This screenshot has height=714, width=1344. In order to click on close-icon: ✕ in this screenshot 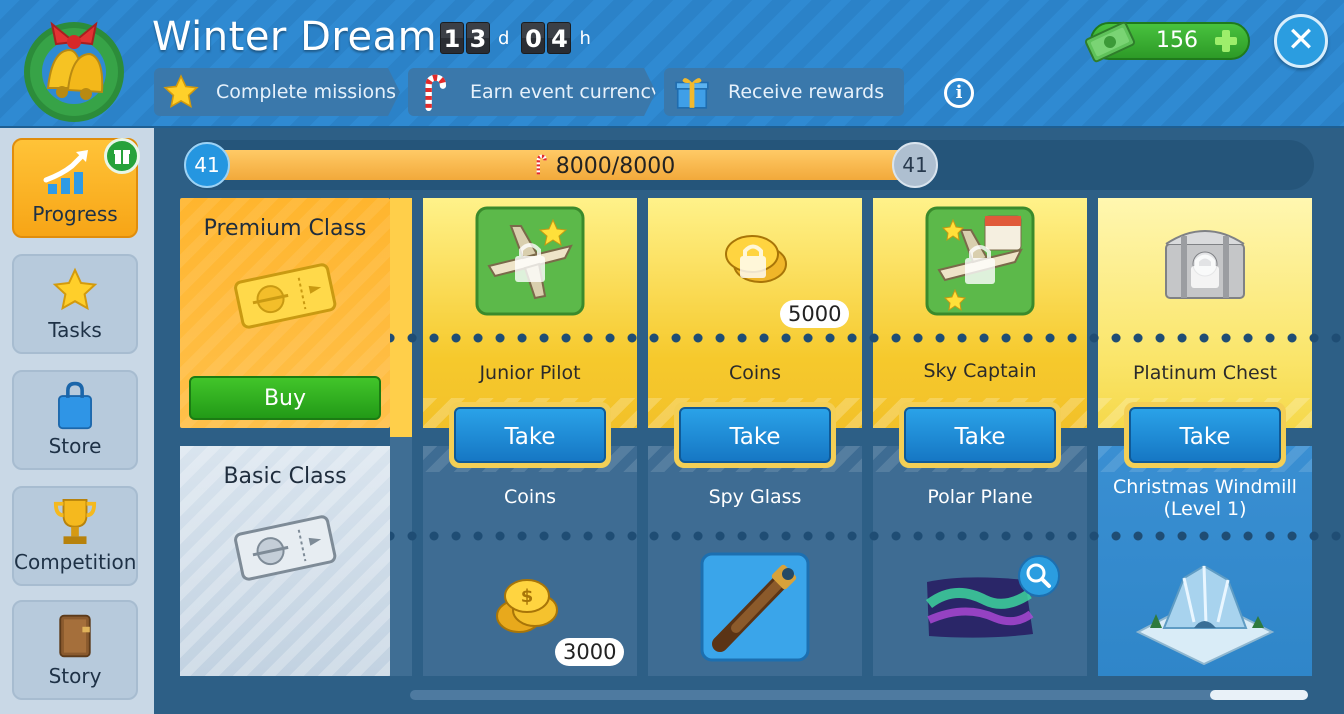, I will do `click(1301, 40)`.